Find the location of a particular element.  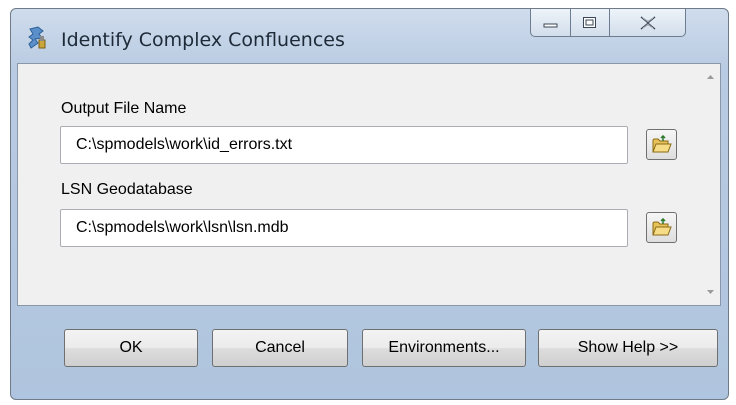

chevron-up-icon is located at coordinates (710, 77).